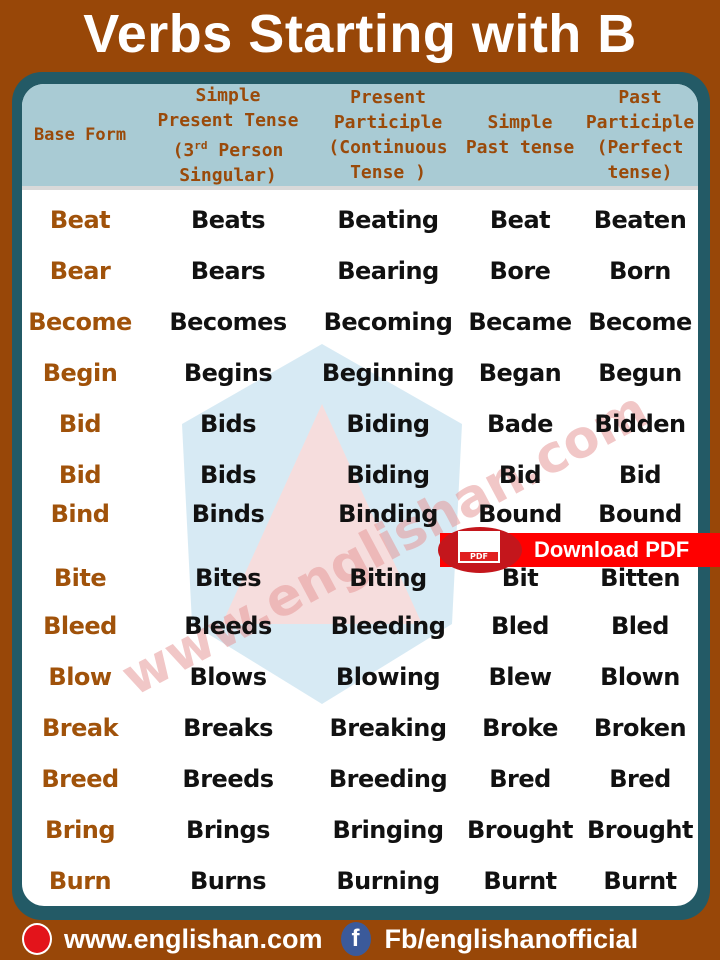  What do you see at coordinates (612, 549) in the screenshot?
I see `download-pdf-label: Download PDF` at bounding box center [612, 549].